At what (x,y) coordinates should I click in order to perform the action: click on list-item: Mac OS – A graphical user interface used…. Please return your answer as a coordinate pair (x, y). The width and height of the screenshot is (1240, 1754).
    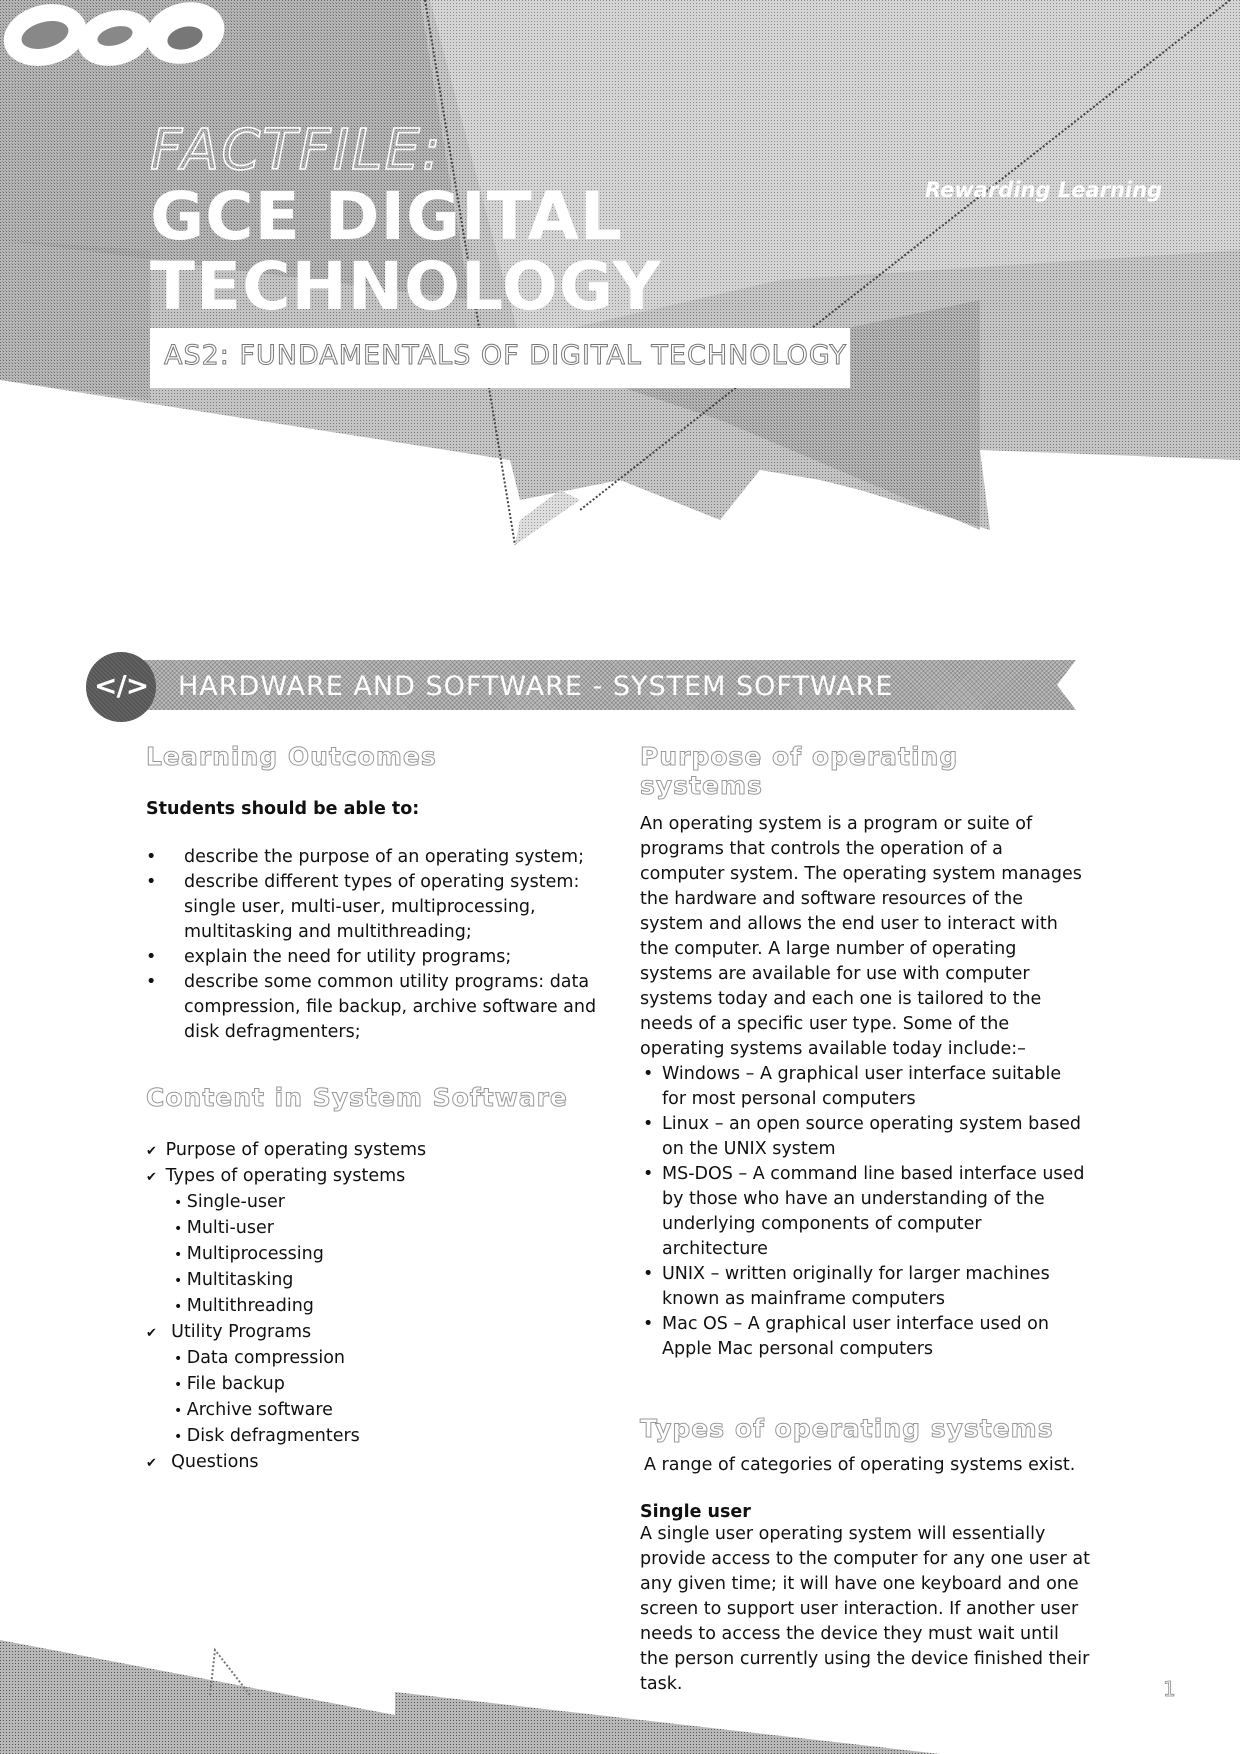
    Looking at the image, I should click on (865, 1337).